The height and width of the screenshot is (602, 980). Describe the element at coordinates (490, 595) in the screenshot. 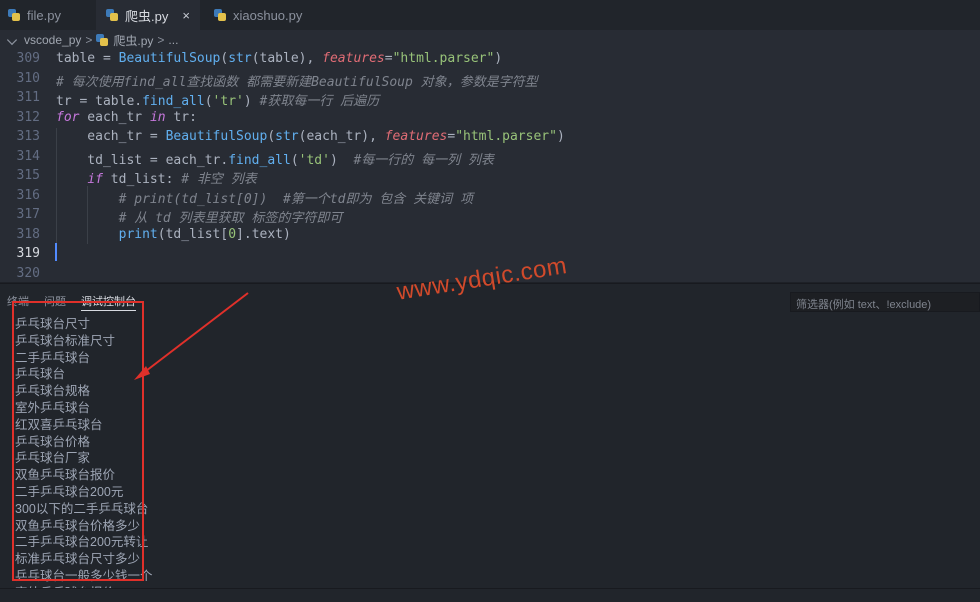

I see `status-bar` at that location.